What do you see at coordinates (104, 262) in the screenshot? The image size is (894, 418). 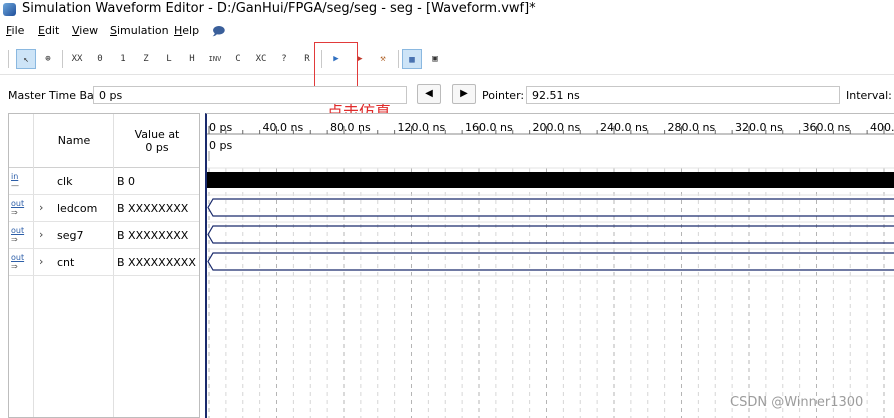 I see `signal-row-cnt: out ⇒ › cnt B XXXXXXXXX` at bounding box center [104, 262].